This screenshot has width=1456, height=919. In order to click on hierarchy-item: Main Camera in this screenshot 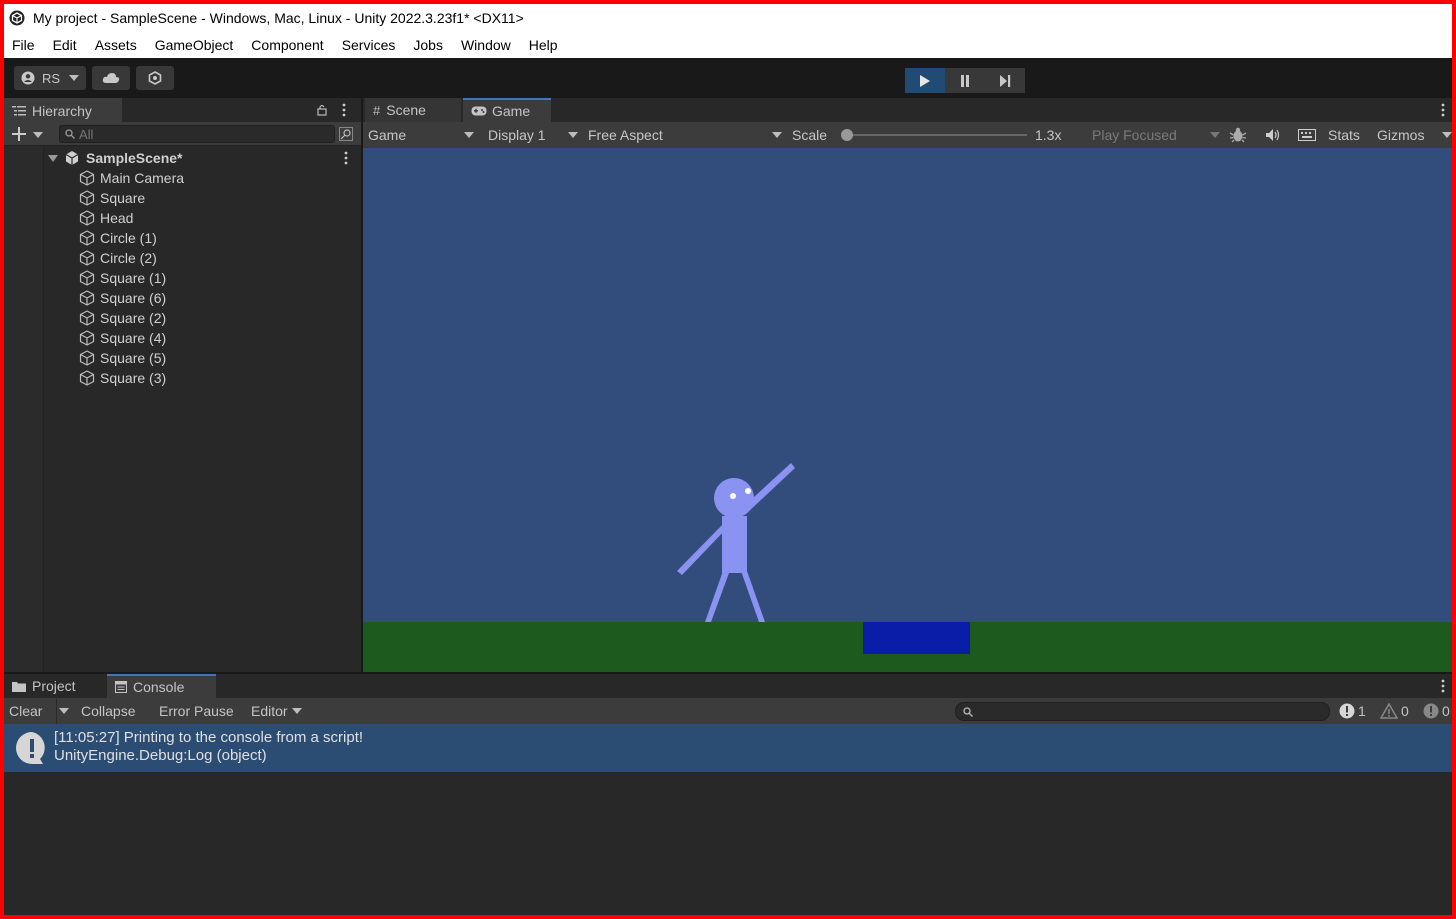, I will do `click(131, 178)`.